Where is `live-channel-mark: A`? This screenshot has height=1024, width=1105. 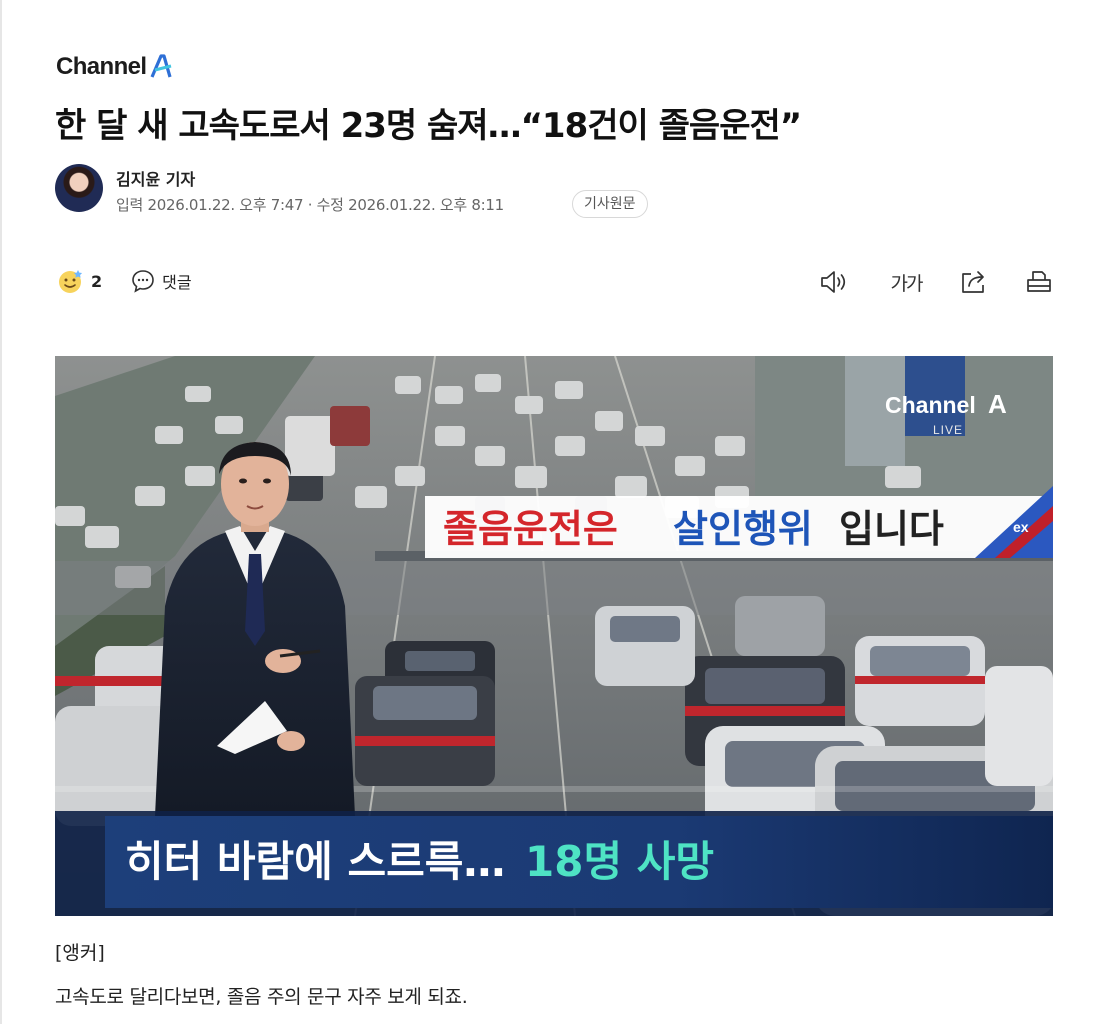
live-channel-mark: A is located at coordinates (997, 404).